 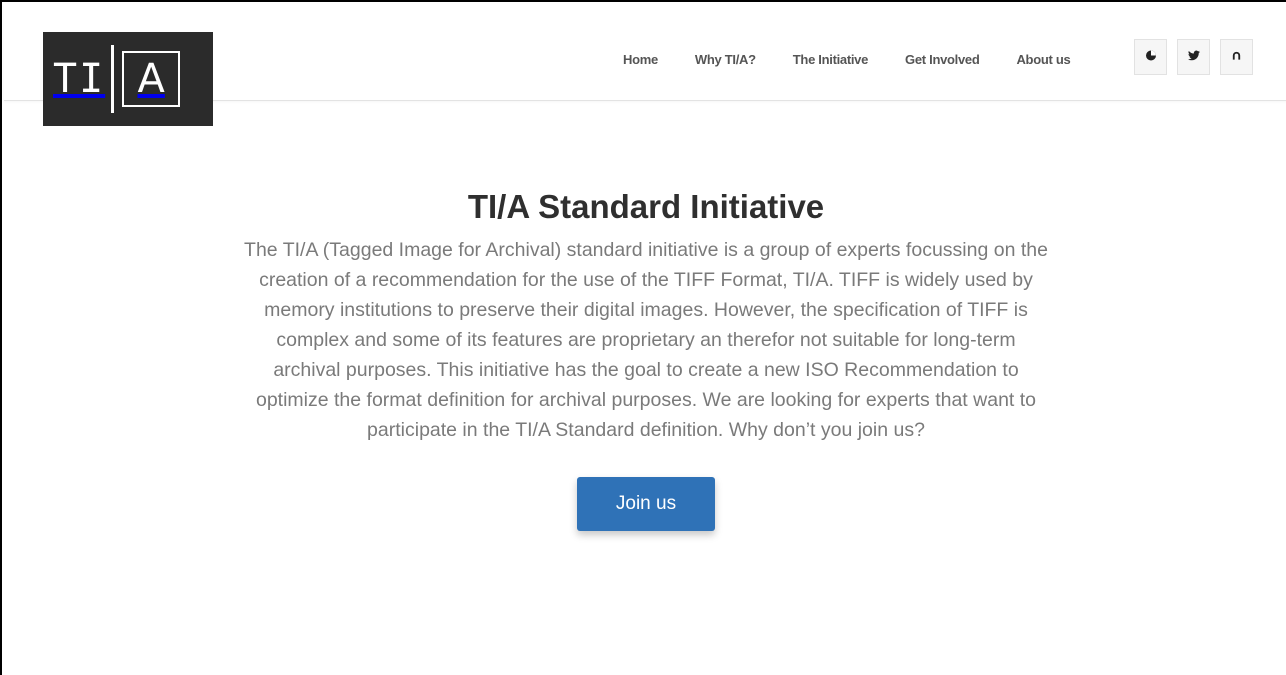 I want to click on twitter-icon, so click(x=1193, y=57).